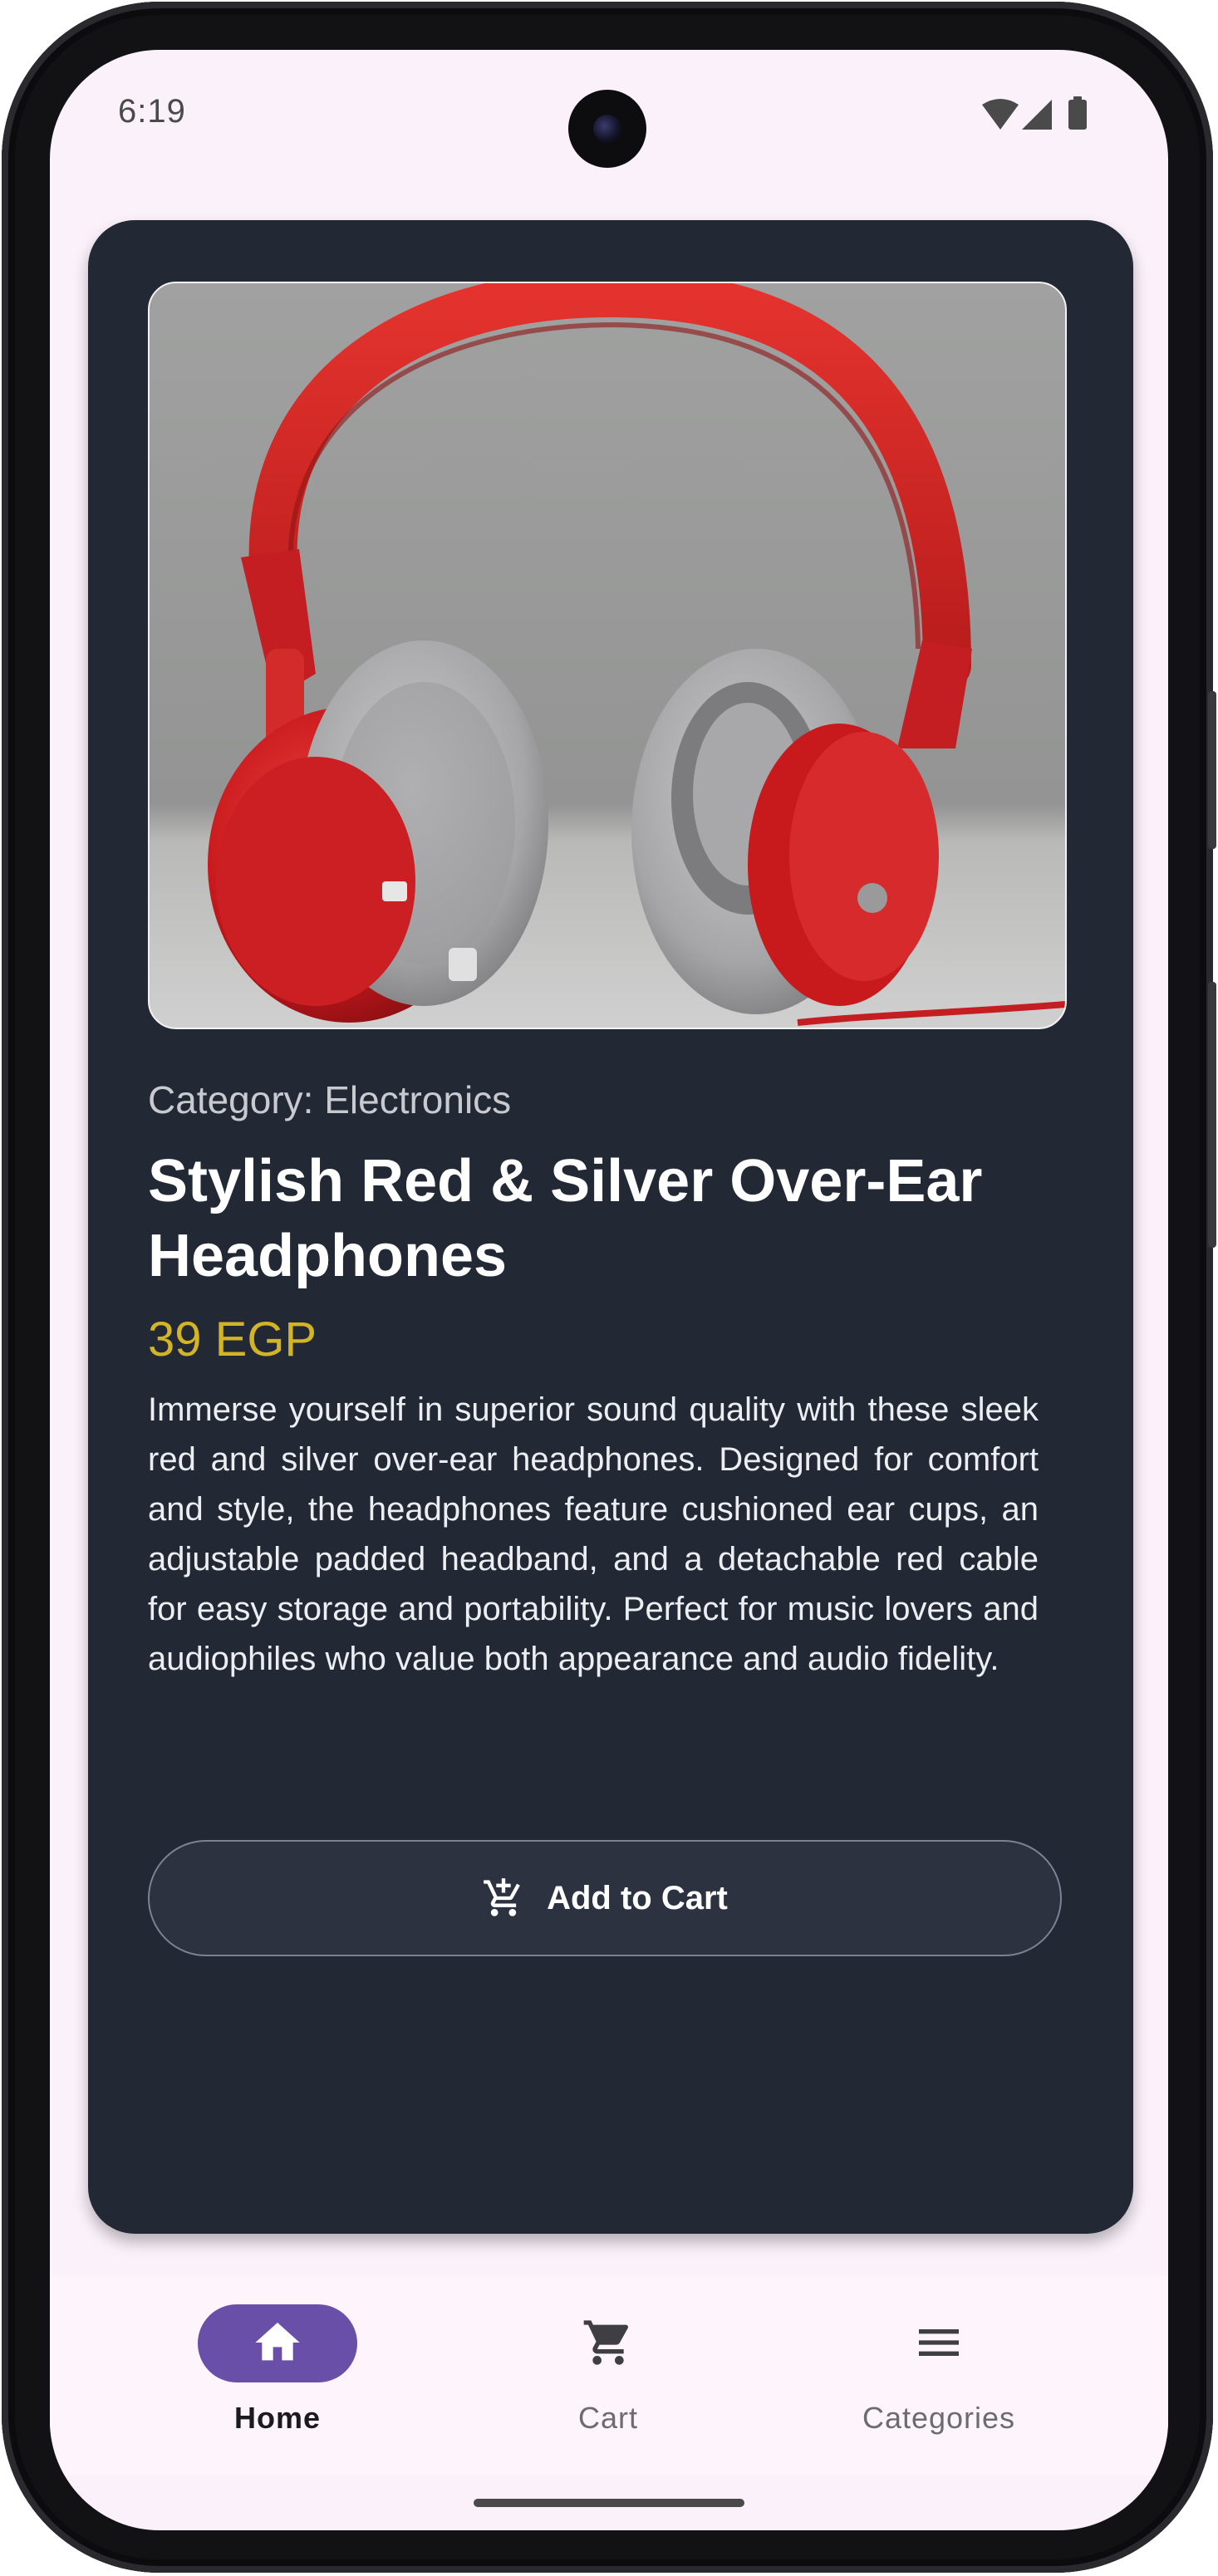 Image resolution: width=1218 pixels, height=2576 pixels. Describe the element at coordinates (1212, 1115) in the screenshot. I see `volume-button` at that location.